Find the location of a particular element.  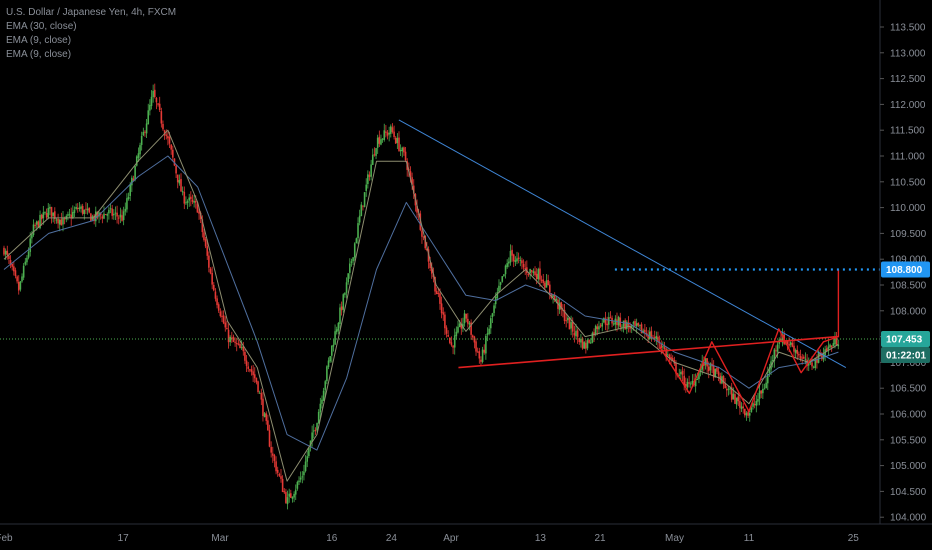

price-tick-label: 108.500 is located at coordinates (908, 286).